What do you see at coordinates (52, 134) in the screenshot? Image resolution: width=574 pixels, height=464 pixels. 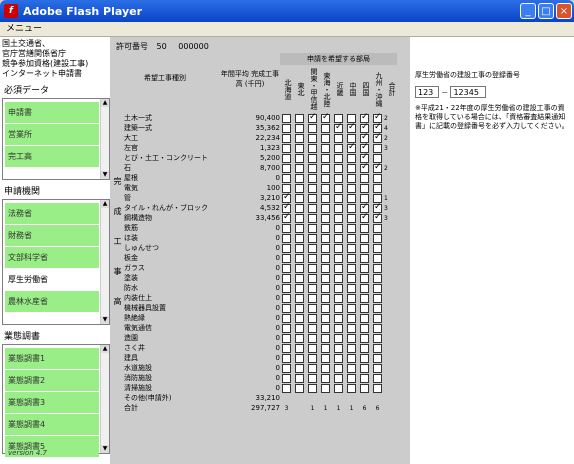 I see `required-item: 営業所` at bounding box center [52, 134].